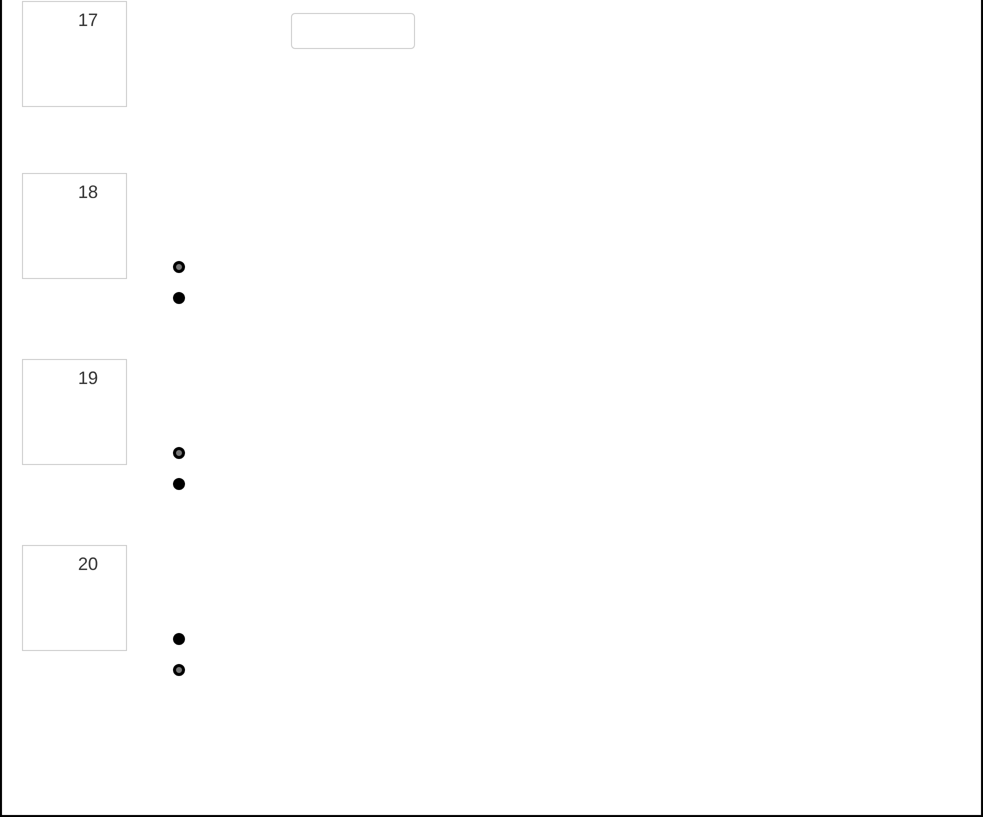  I want to click on question-number: 17, so click(74, 54).